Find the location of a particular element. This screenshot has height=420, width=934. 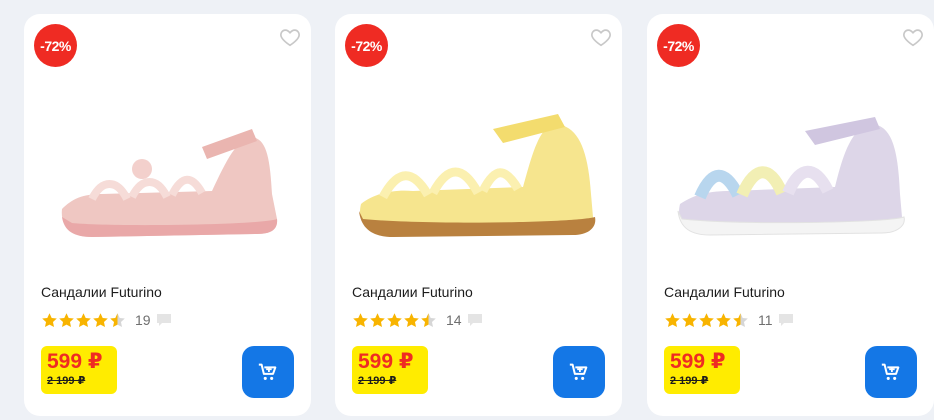

rating: 19 is located at coordinates (106, 320).